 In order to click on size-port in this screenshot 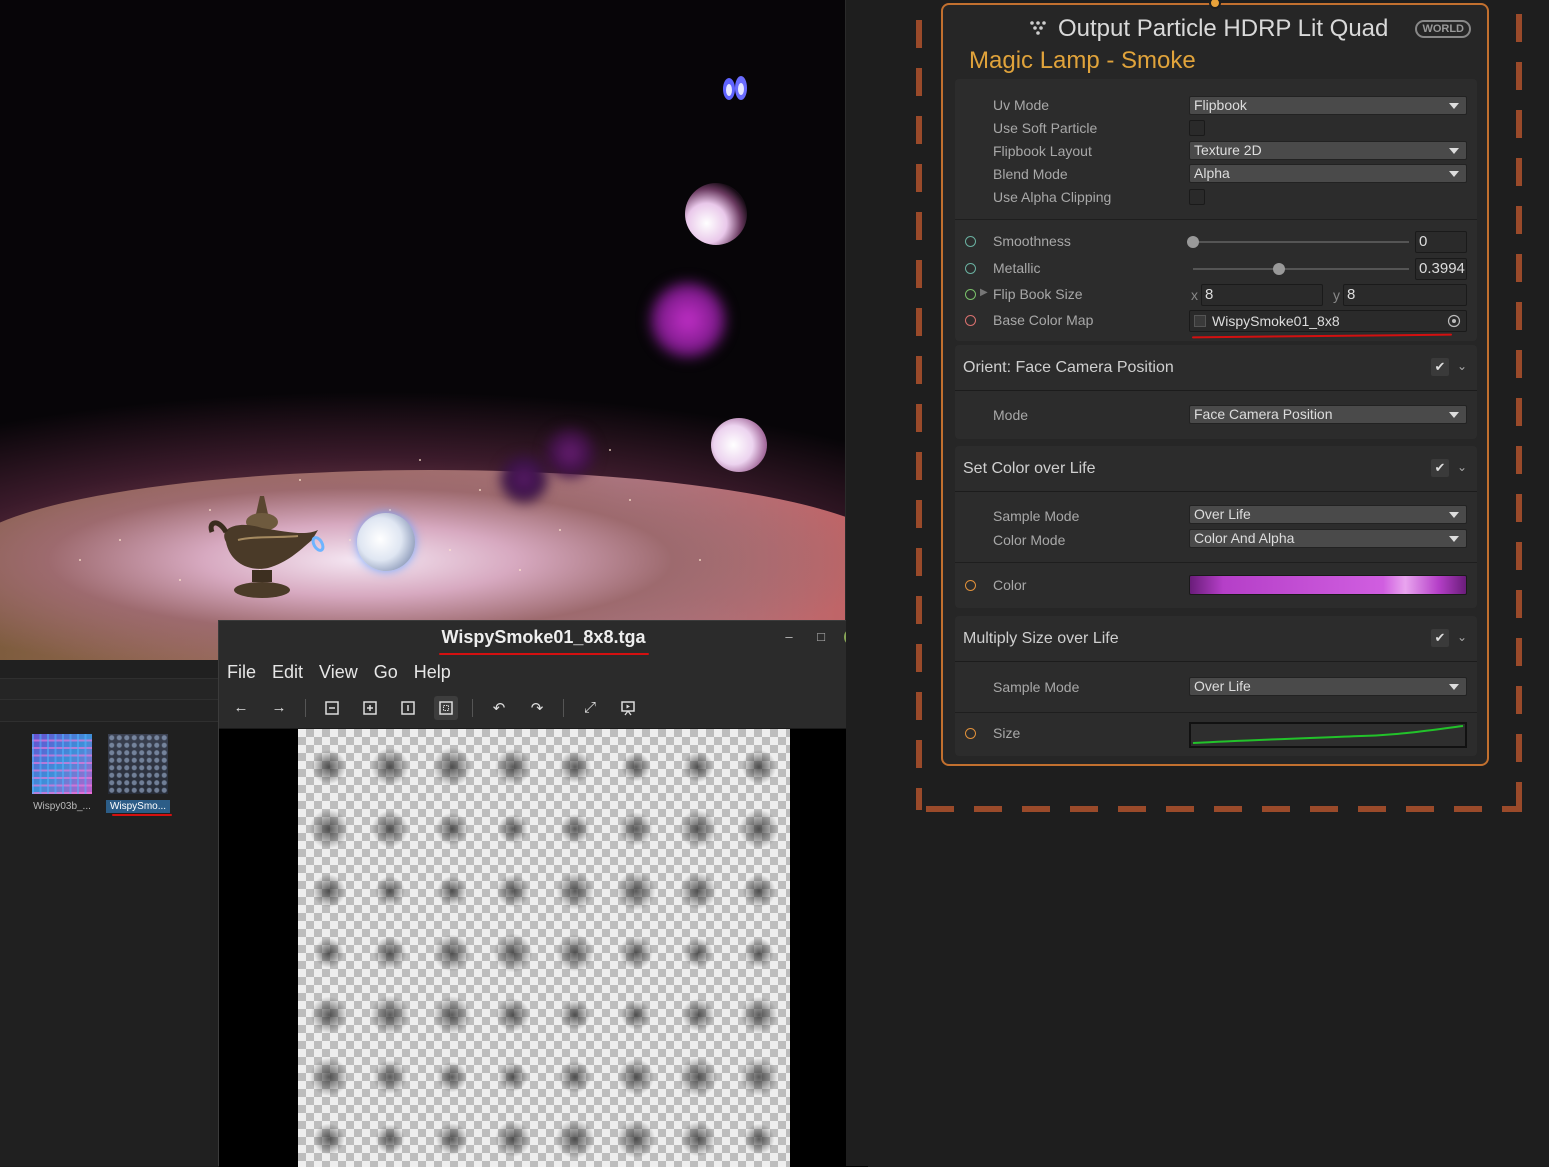, I will do `click(970, 733)`.